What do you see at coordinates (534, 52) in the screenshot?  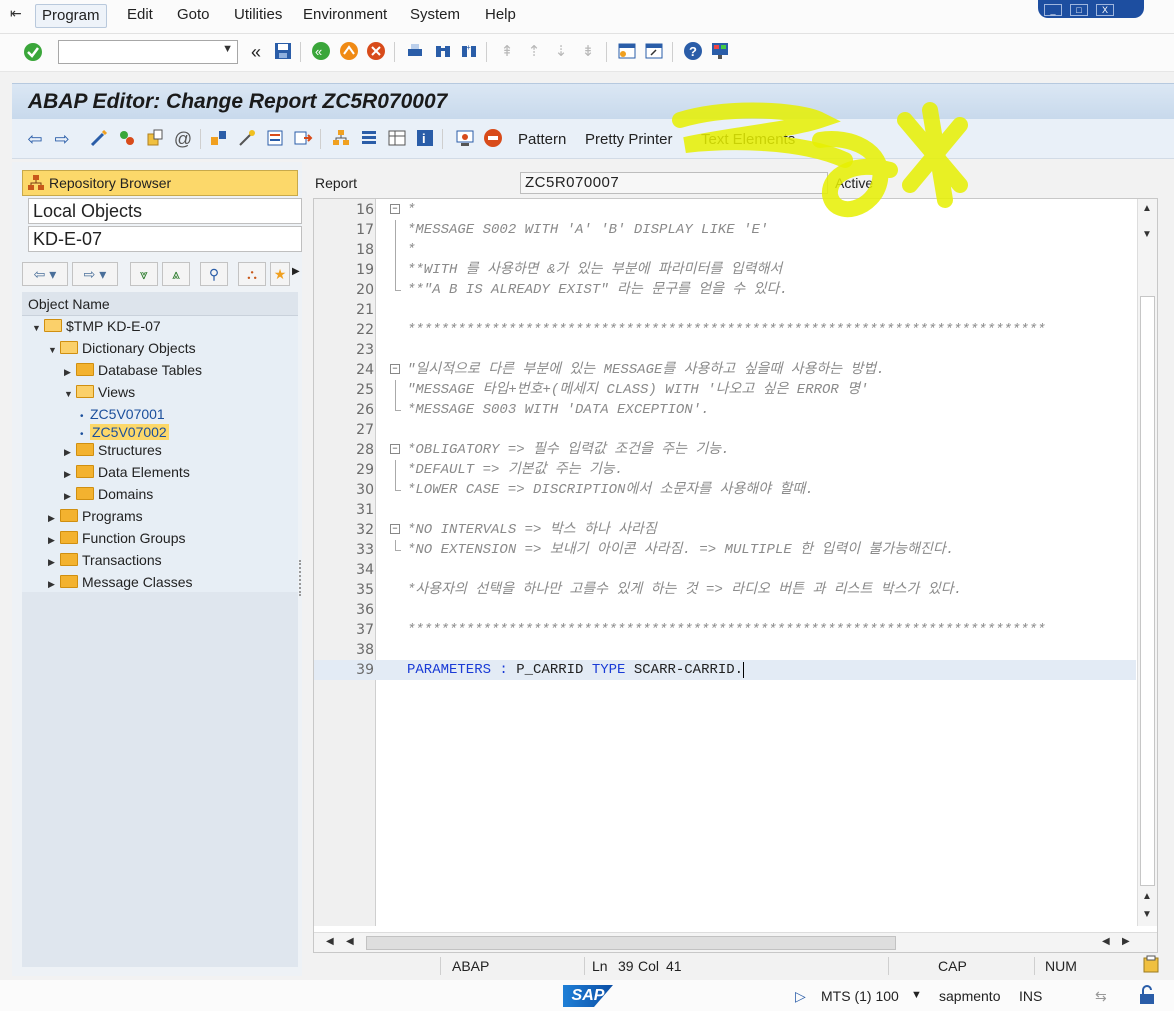 I see `previous-page-icon: ⇡` at bounding box center [534, 52].